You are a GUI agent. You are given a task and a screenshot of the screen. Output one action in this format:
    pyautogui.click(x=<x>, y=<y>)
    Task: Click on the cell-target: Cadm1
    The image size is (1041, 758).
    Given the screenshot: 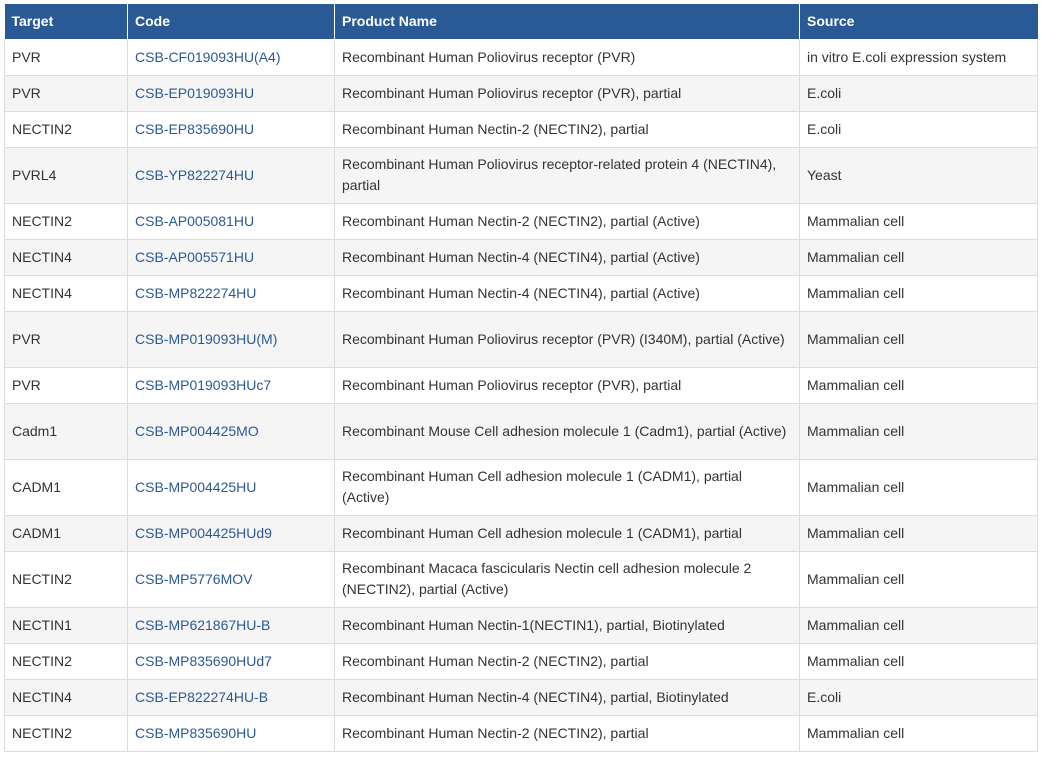 What is the action you would take?
    pyautogui.click(x=66, y=431)
    